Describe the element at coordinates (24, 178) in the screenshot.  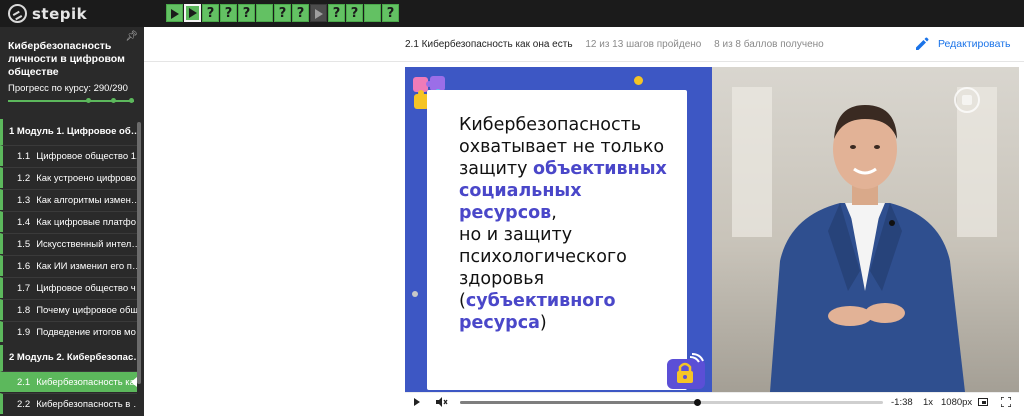
I see `lesson-number: 1.2` at that location.